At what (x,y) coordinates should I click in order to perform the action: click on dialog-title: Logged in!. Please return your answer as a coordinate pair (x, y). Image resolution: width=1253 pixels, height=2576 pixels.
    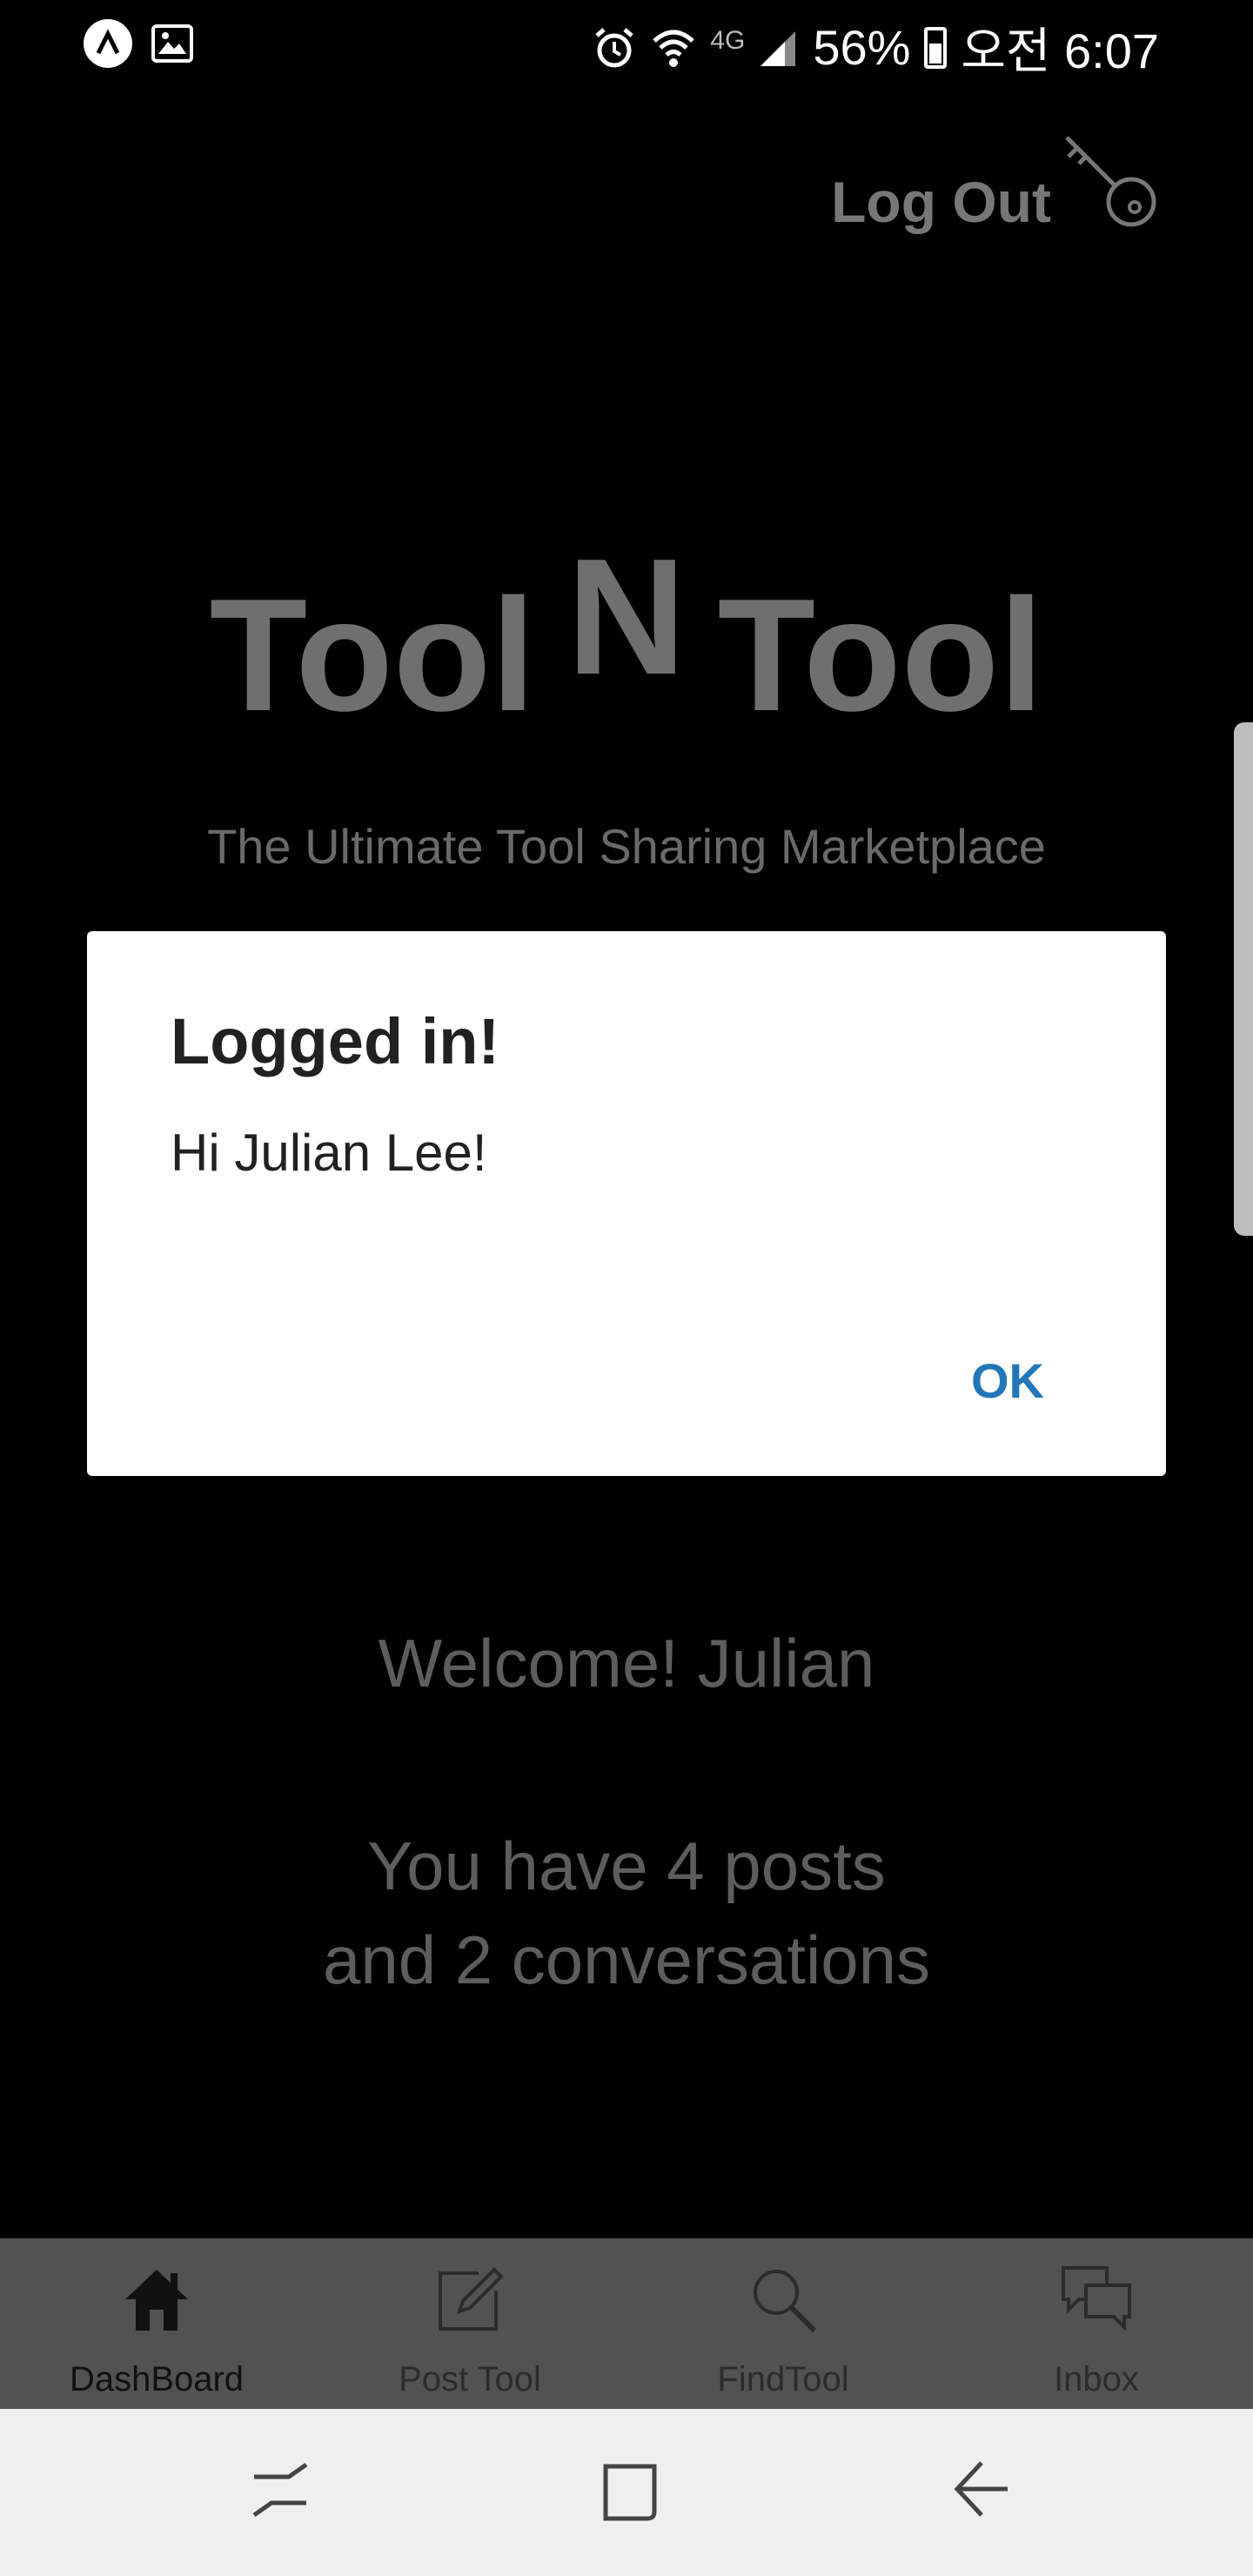
    Looking at the image, I should click on (335, 1041).